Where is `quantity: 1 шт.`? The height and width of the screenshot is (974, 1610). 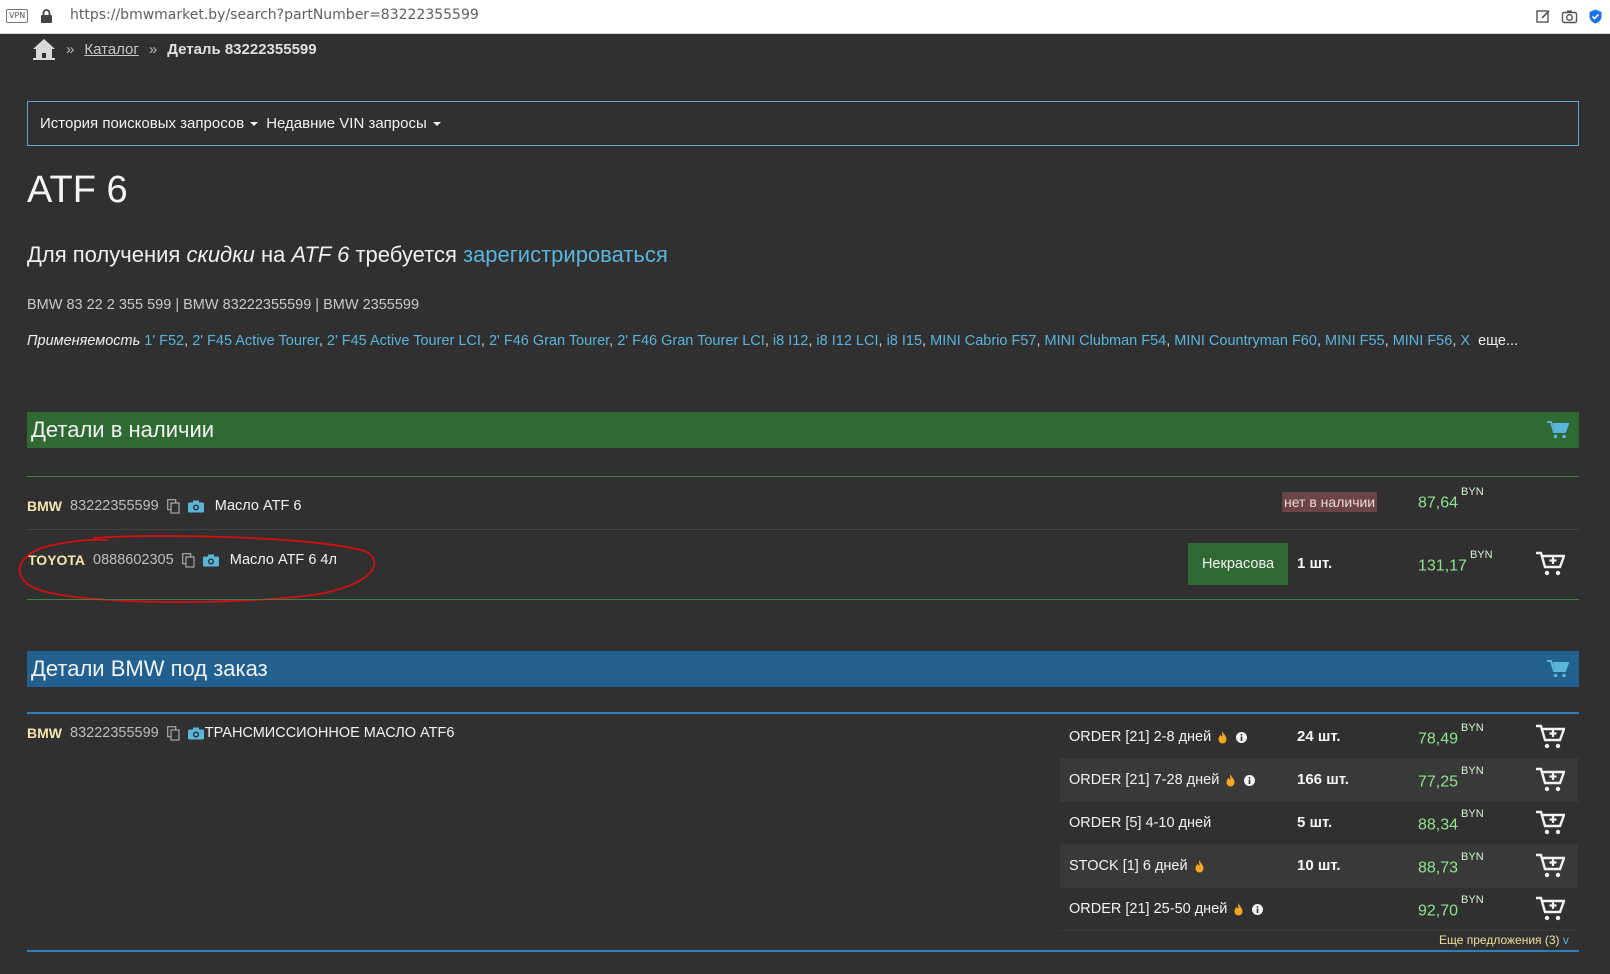
quantity: 1 шт. is located at coordinates (1315, 563).